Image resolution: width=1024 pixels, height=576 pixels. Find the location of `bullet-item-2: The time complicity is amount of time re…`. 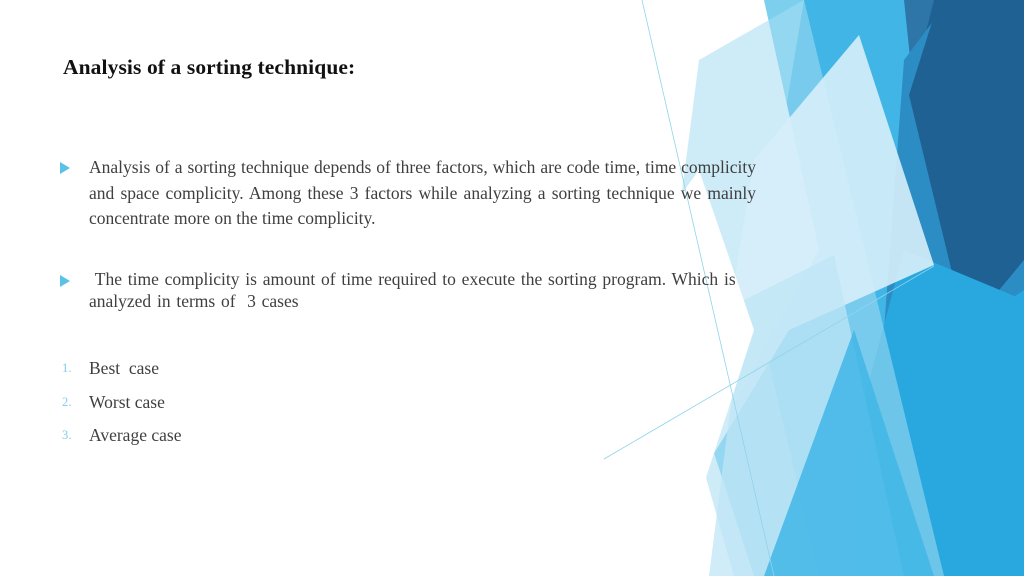

bullet-item-2: The time complicity is amount of time re… is located at coordinates (406, 290).